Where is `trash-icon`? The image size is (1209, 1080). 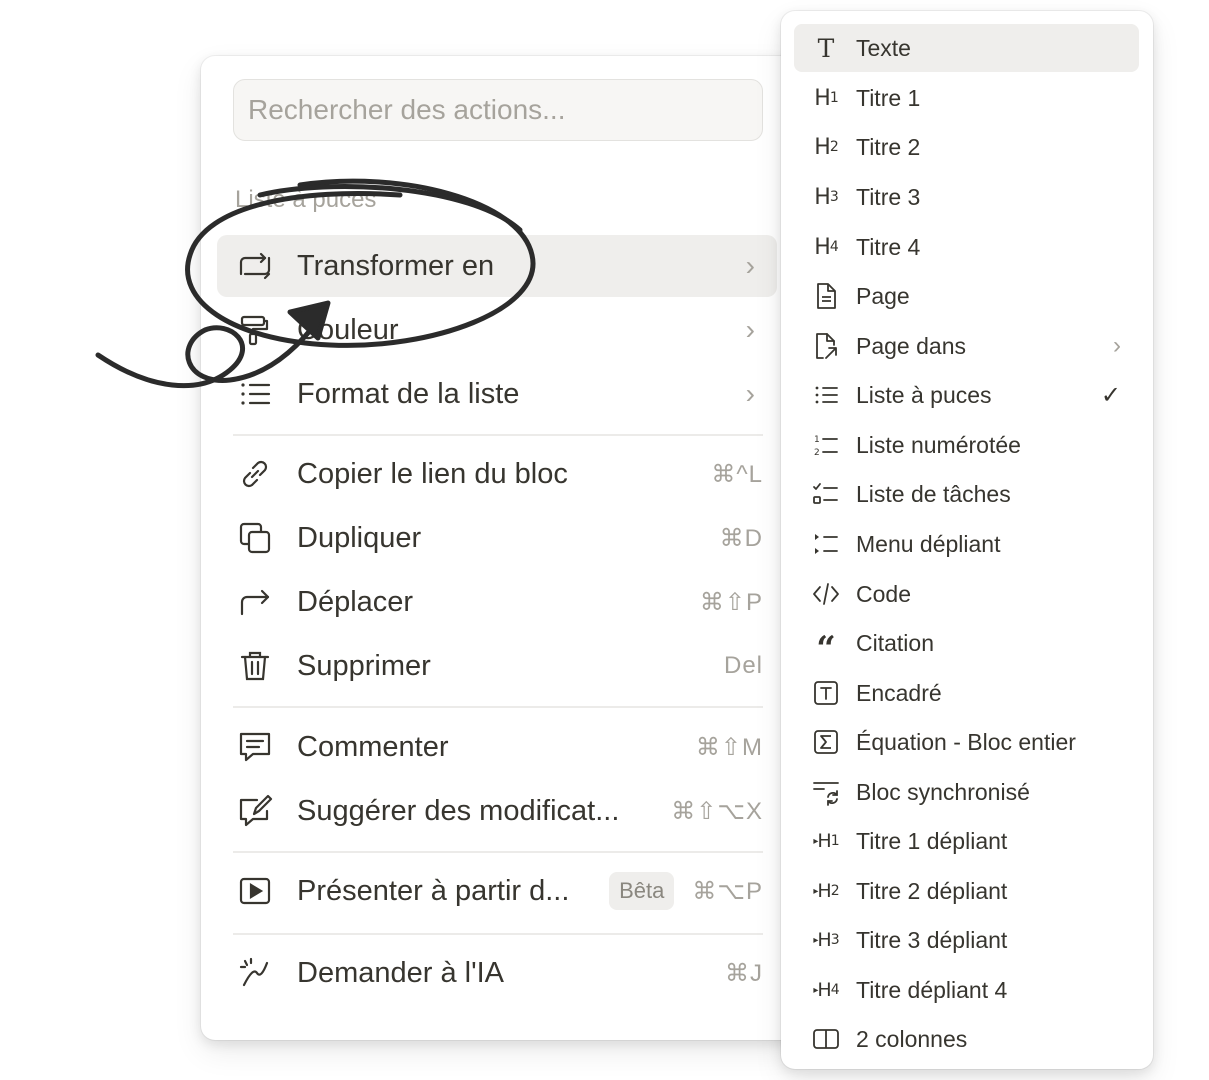
trash-icon is located at coordinates (259, 666).